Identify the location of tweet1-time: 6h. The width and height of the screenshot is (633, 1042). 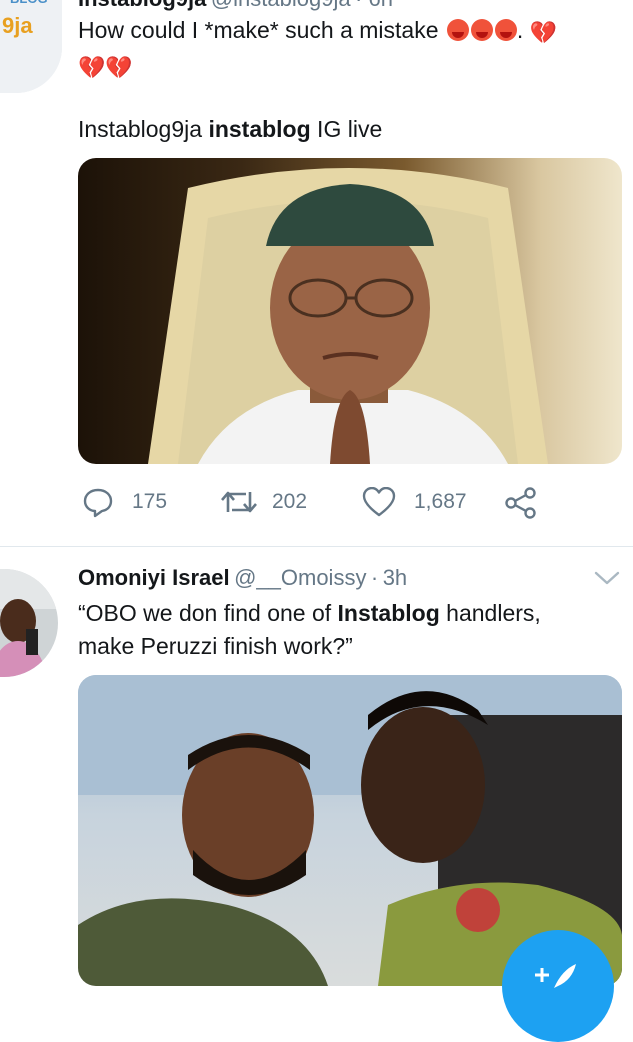
(380, 5).